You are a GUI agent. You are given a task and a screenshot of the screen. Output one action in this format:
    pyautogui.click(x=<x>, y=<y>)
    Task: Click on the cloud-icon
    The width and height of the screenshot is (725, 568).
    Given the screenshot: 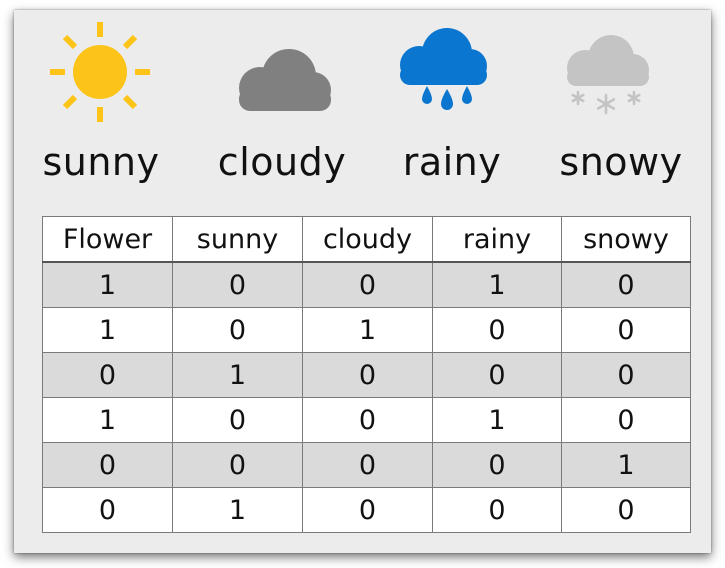 What is the action you would take?
    pyautogui.click(x=285, y=80)
    